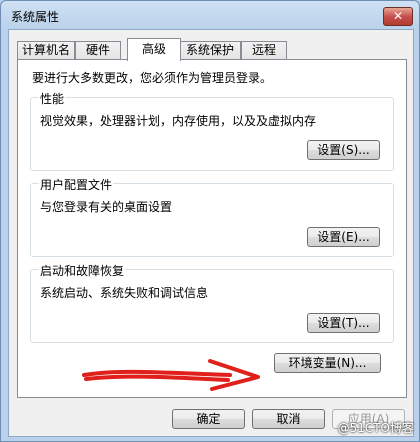 This screenshot has height=442, width=420. Describe the element at coordinates (35, 17) in the screenshot. I see `window-title: 系统属性` at that location.